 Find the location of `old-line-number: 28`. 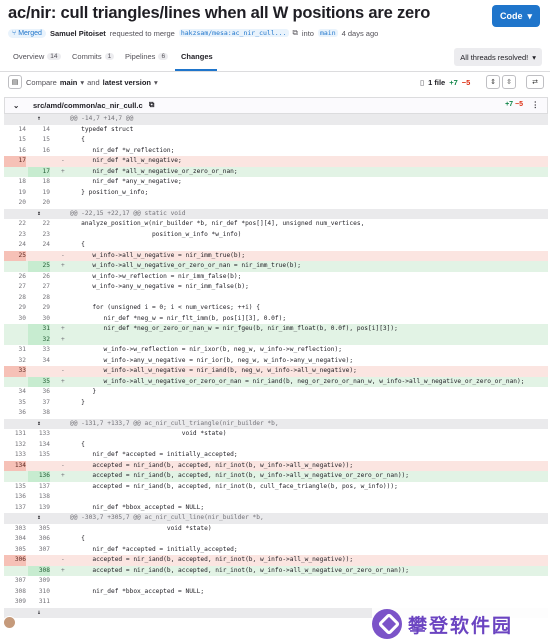

old-line-number: 28 is located at coordinates (15, 298).